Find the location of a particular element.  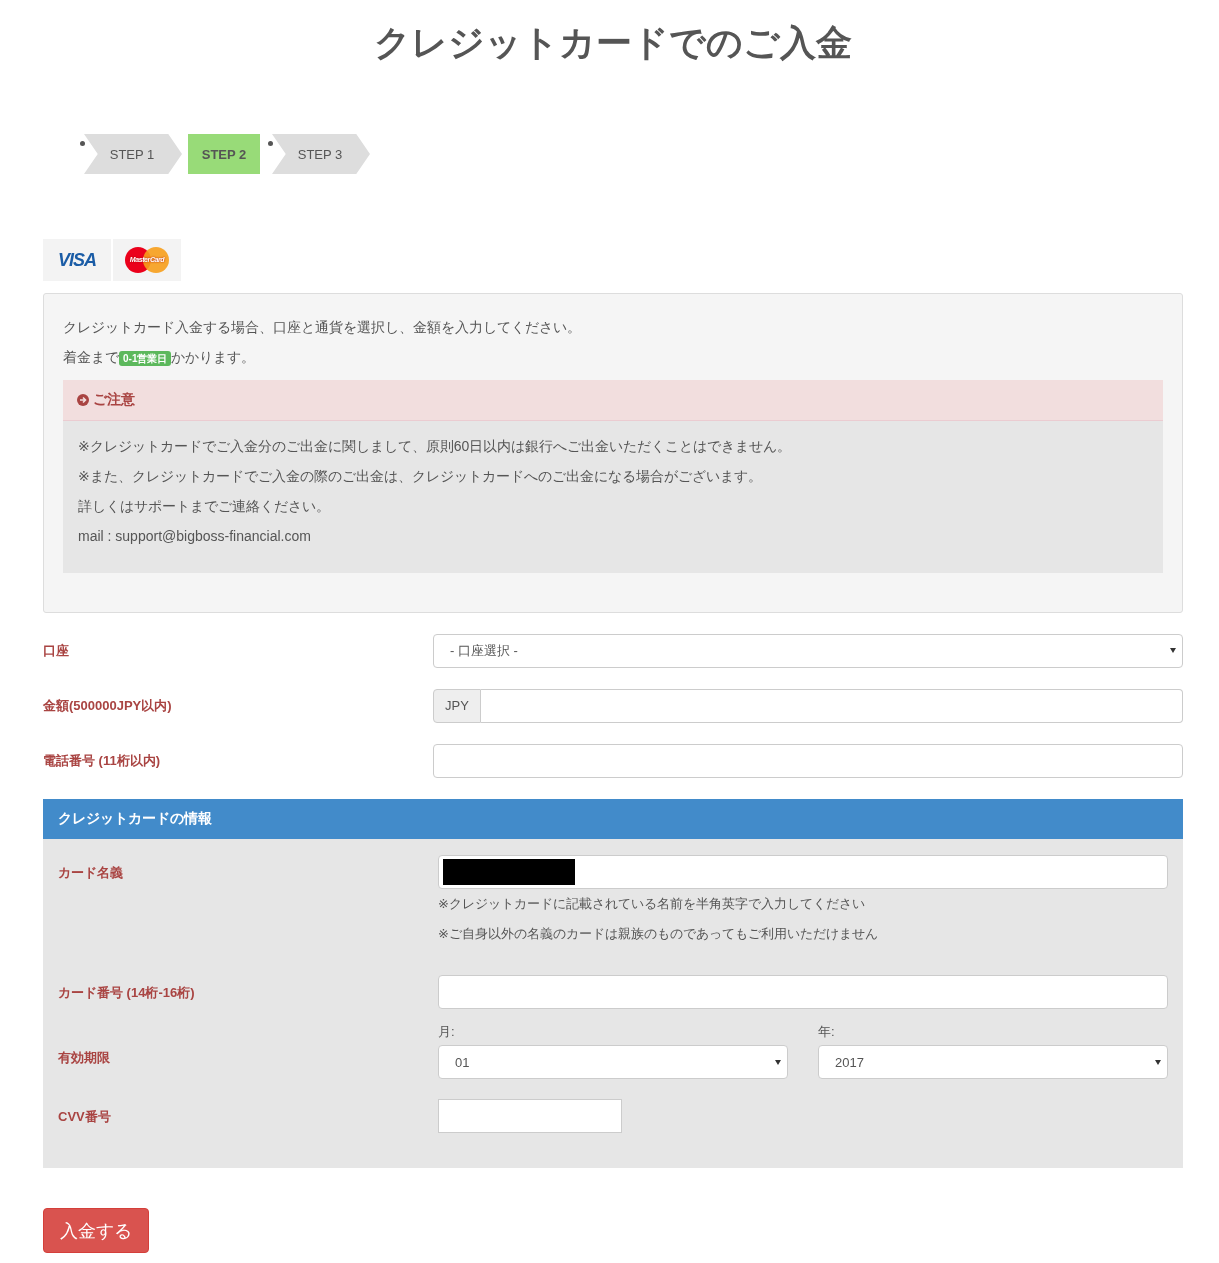

field-label: 電話番号 (11桁以内) is located at coordinates (102, 760).